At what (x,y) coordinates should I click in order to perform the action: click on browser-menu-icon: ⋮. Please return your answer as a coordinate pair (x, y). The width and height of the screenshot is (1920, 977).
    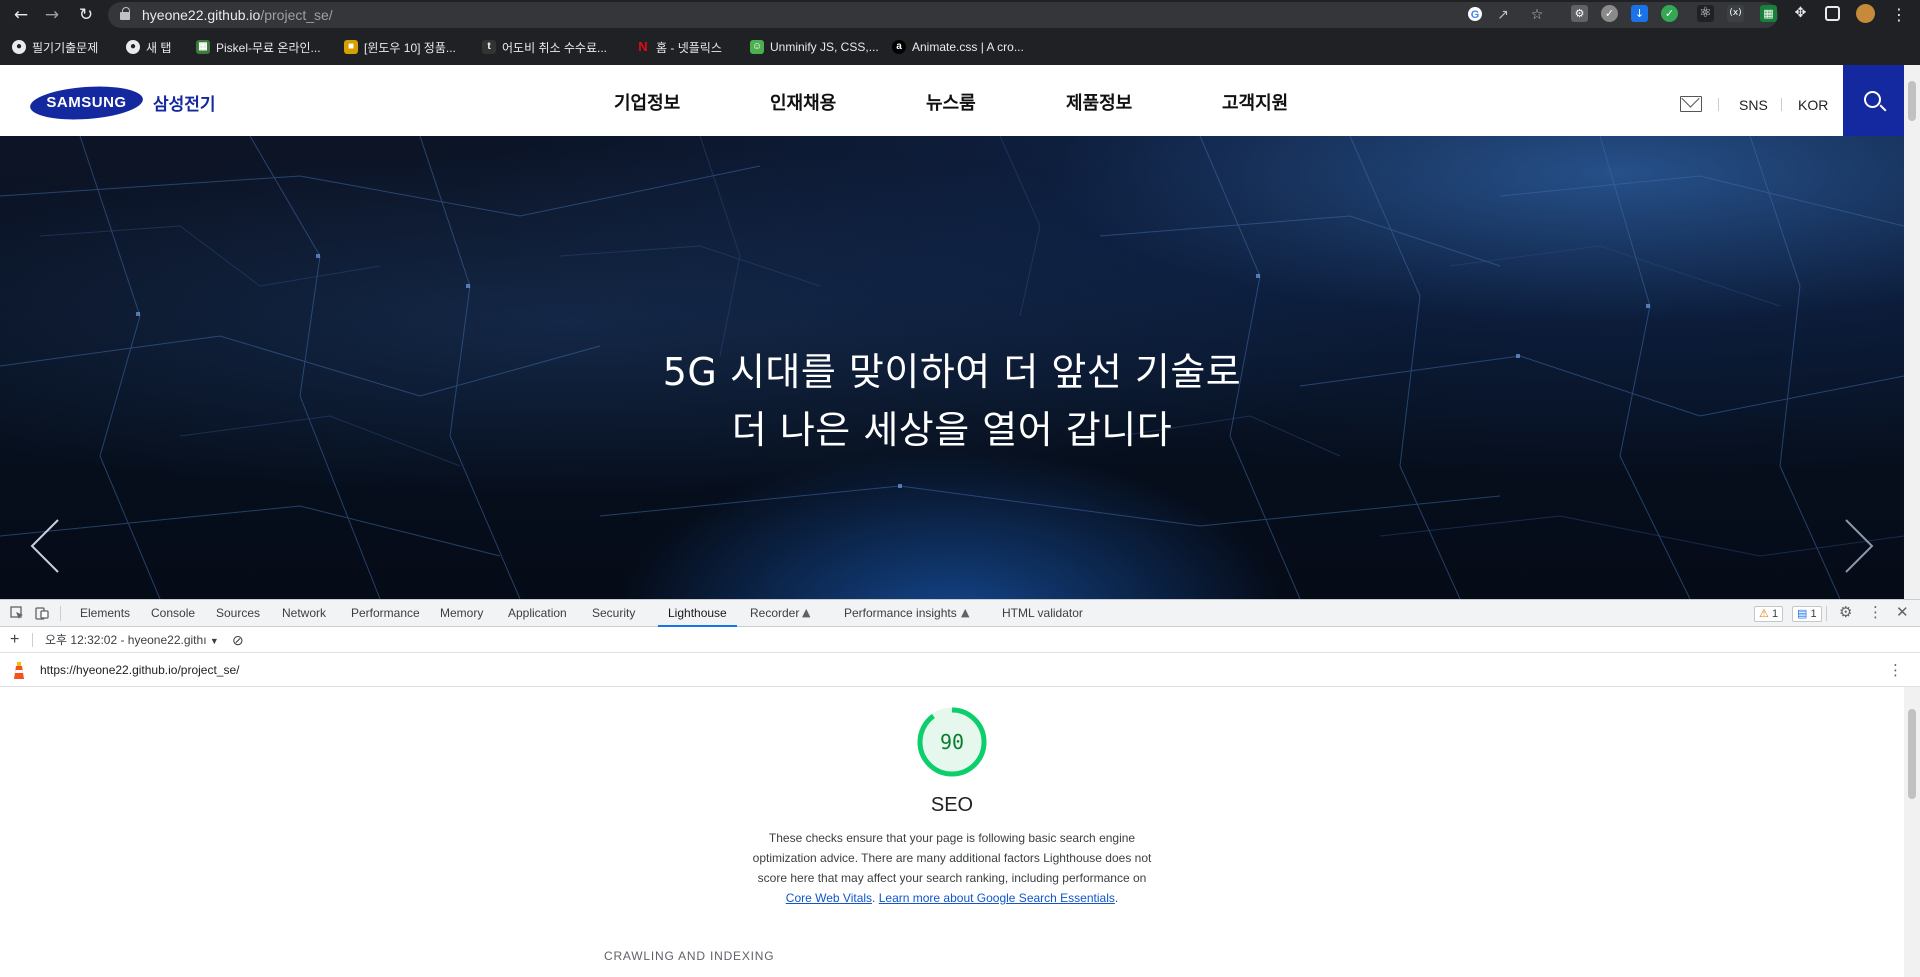
    Looking at the image, I should click on (1899, 15).